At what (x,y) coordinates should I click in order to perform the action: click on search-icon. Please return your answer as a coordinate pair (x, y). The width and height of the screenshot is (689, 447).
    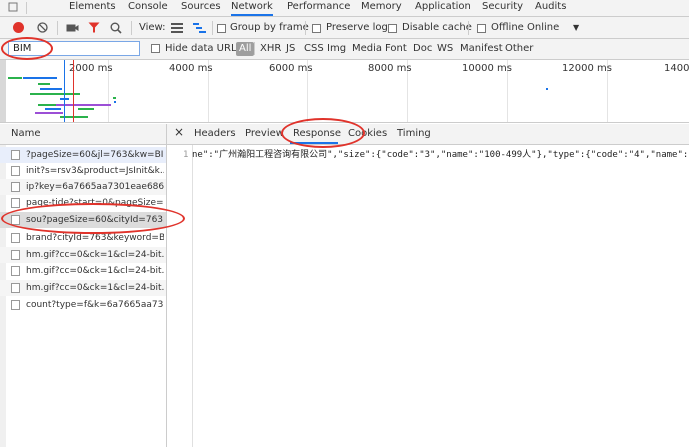
    Looking at the image, I should click on (116, 28).